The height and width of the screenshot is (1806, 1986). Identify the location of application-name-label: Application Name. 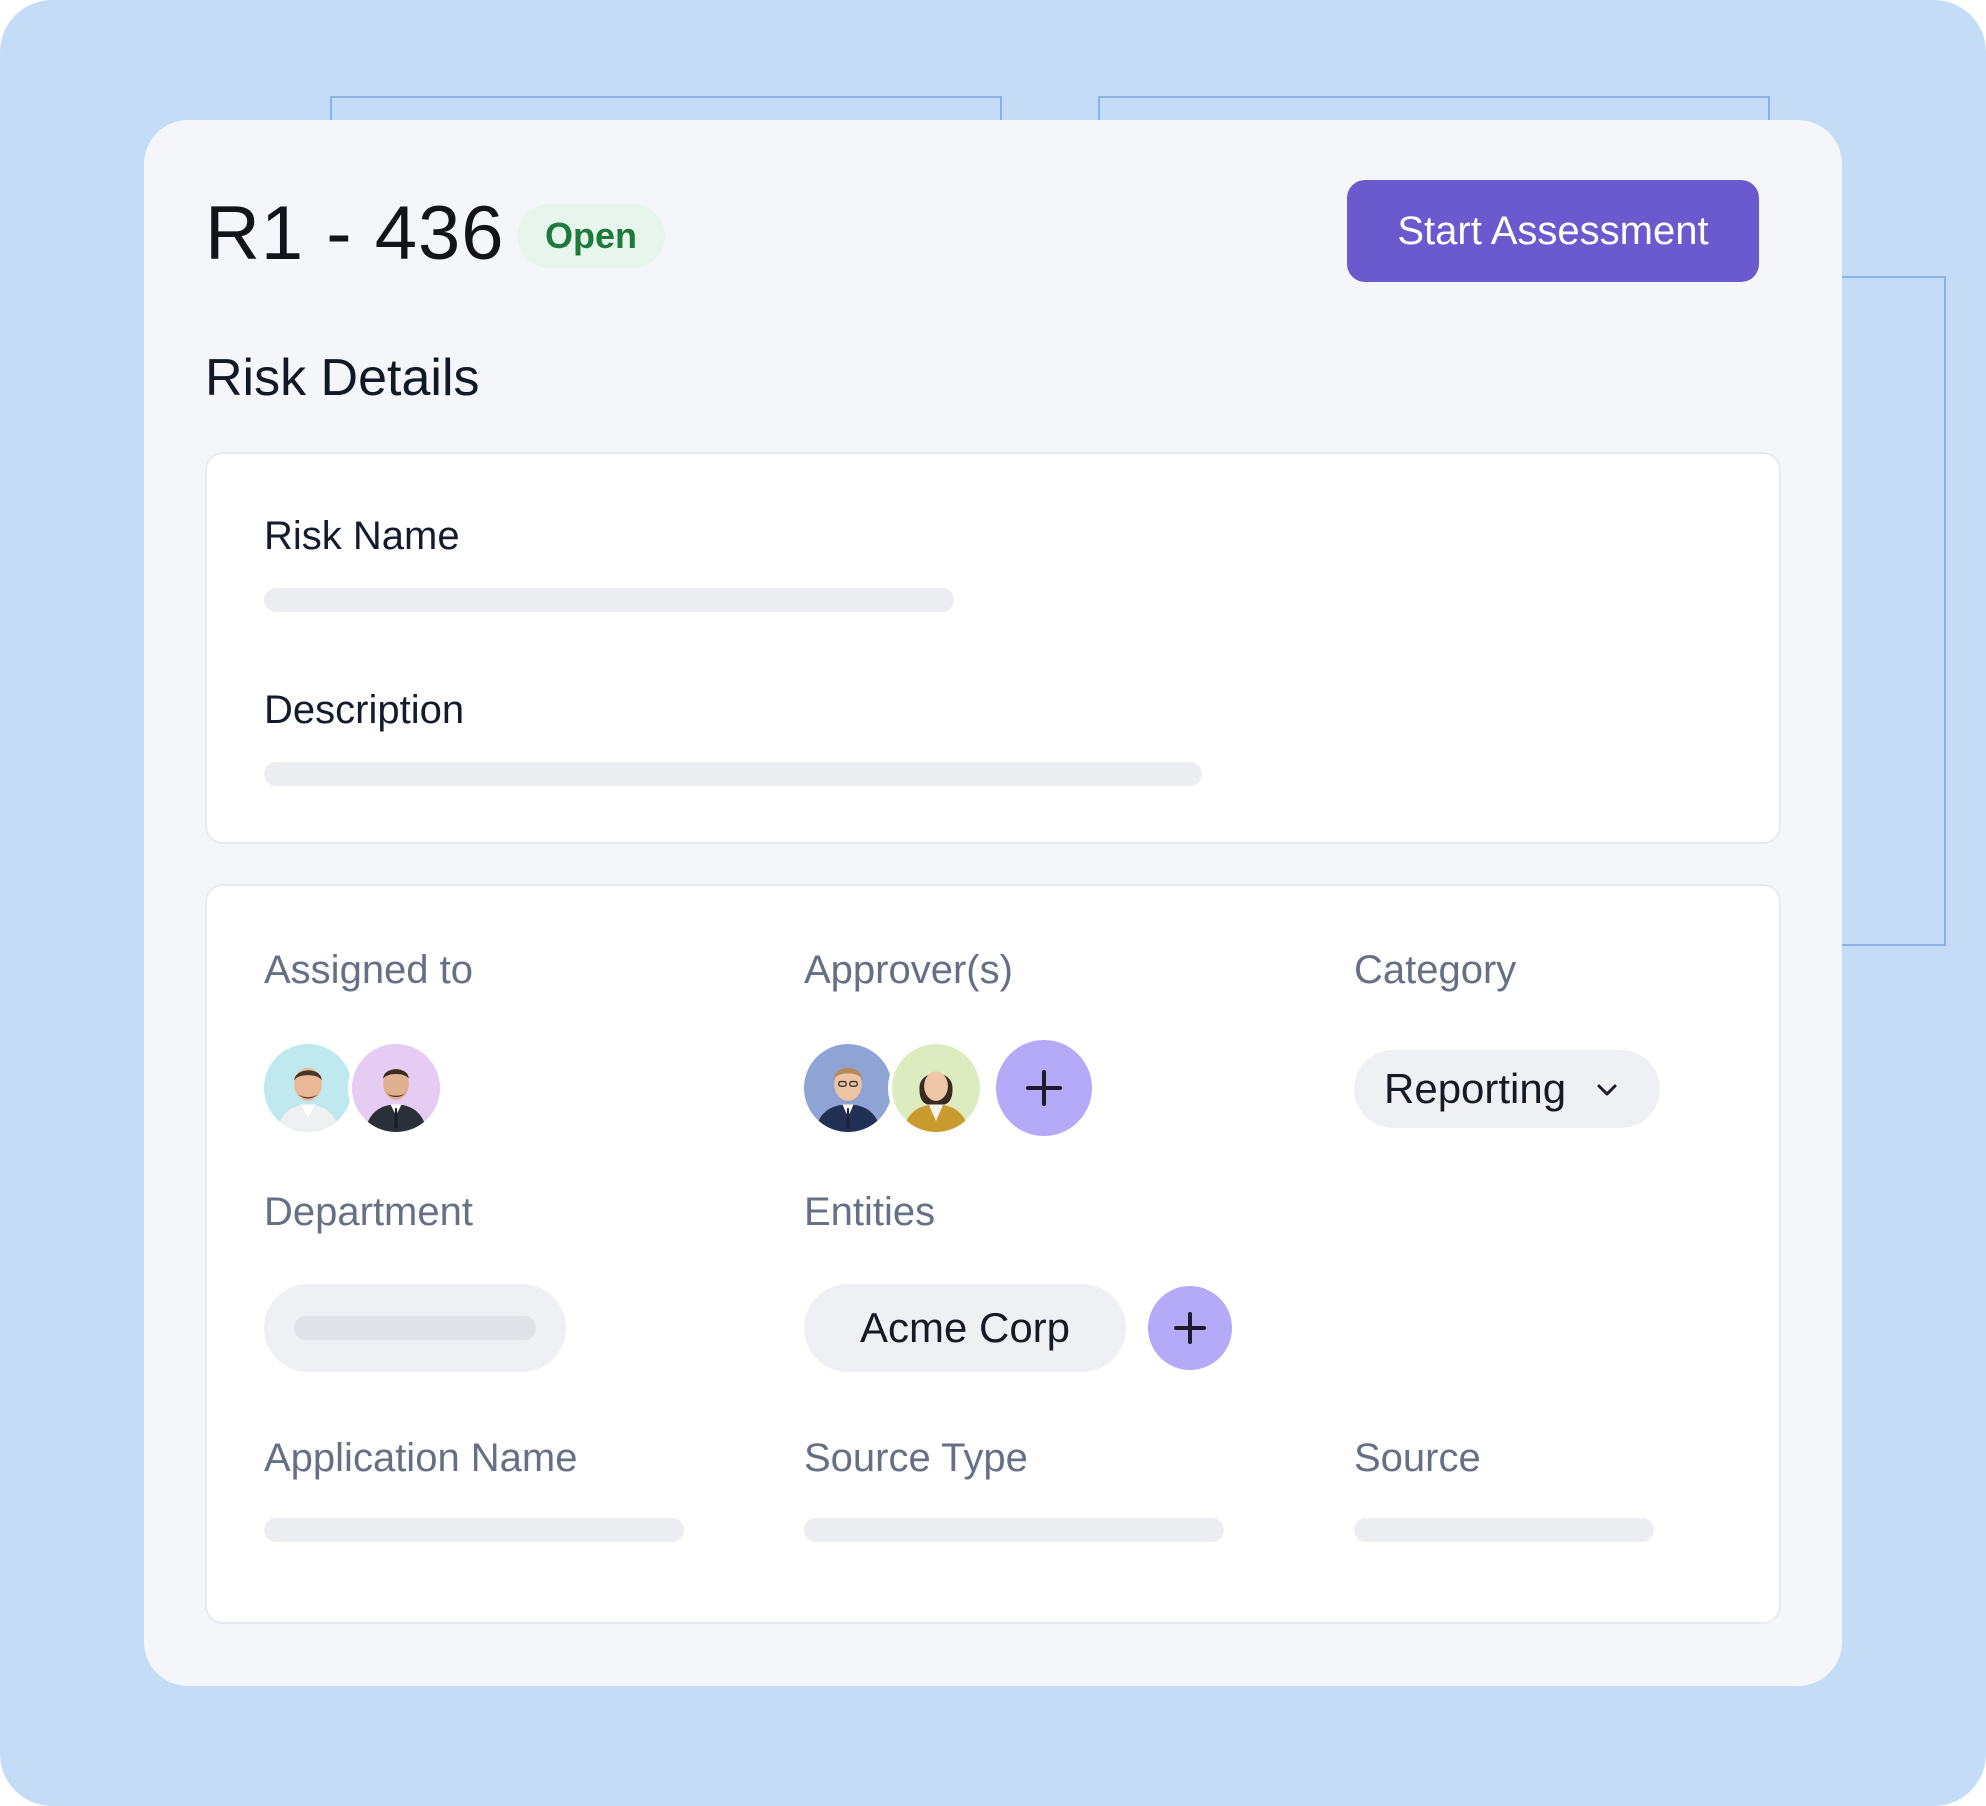
(421, 1458).